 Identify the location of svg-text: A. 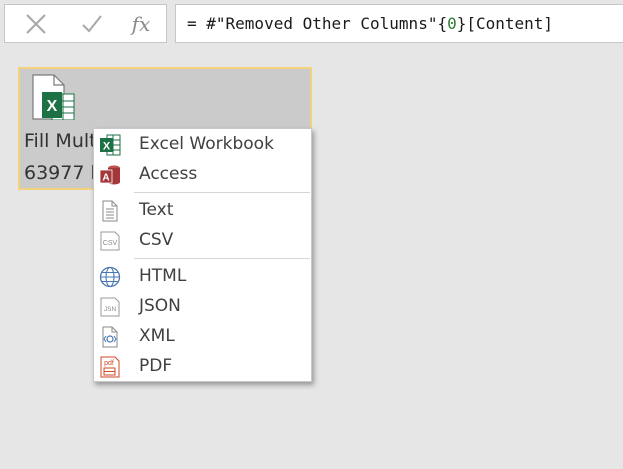
(105, 178).